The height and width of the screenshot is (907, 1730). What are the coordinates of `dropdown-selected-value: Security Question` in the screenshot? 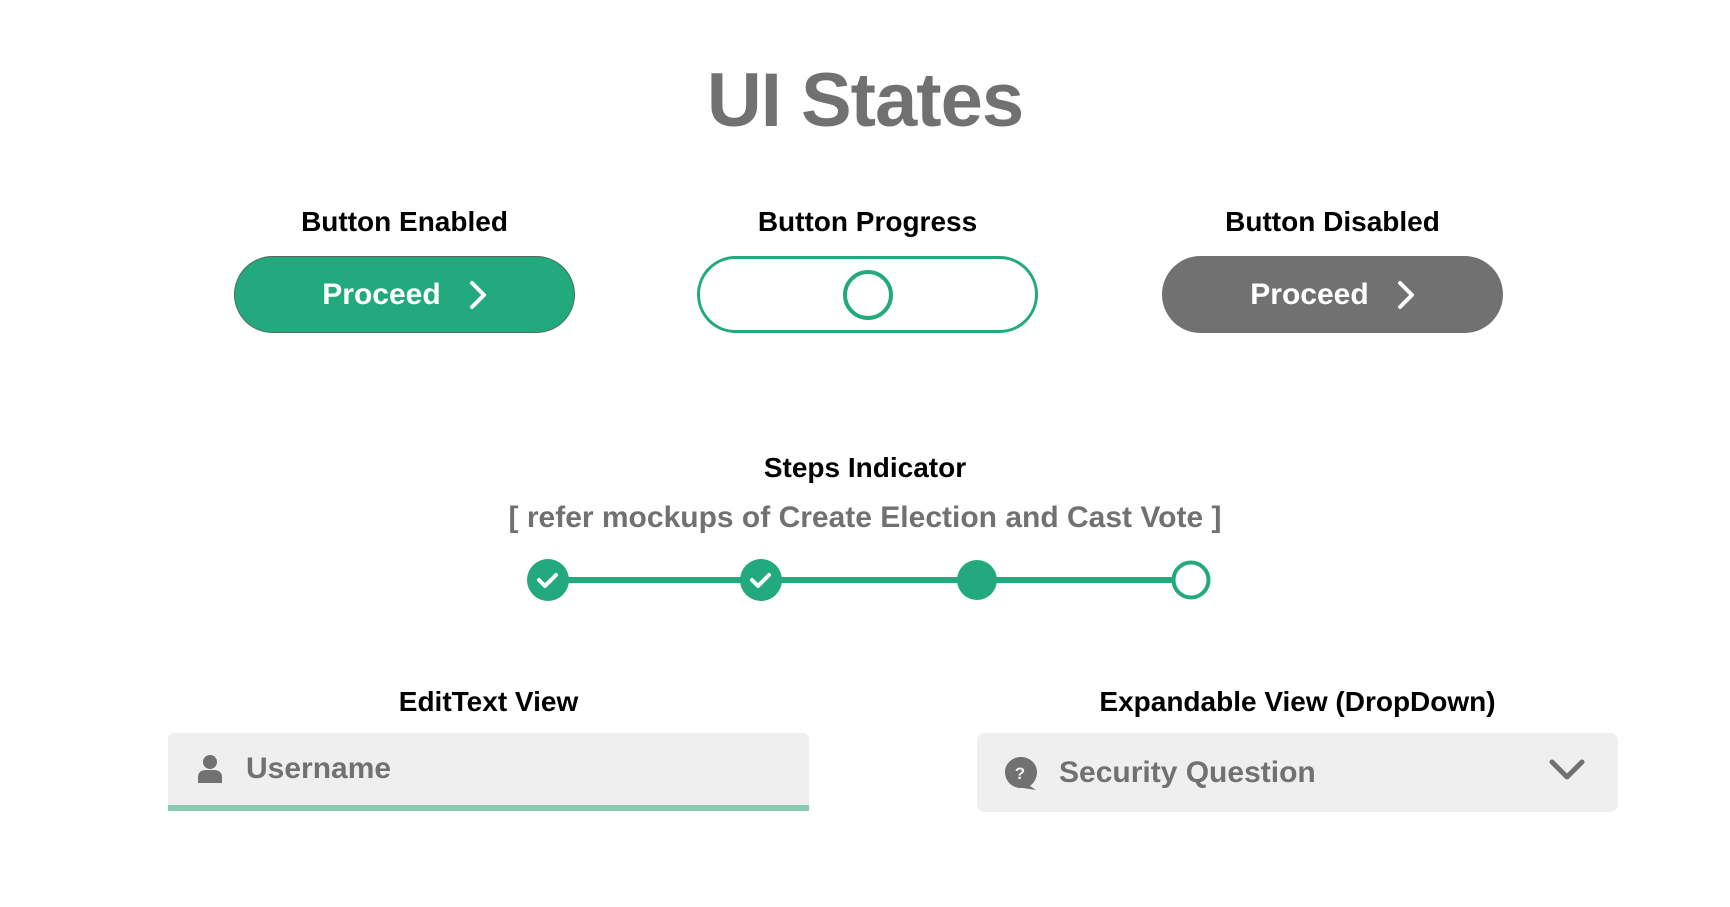 It's located at (1187, 772).